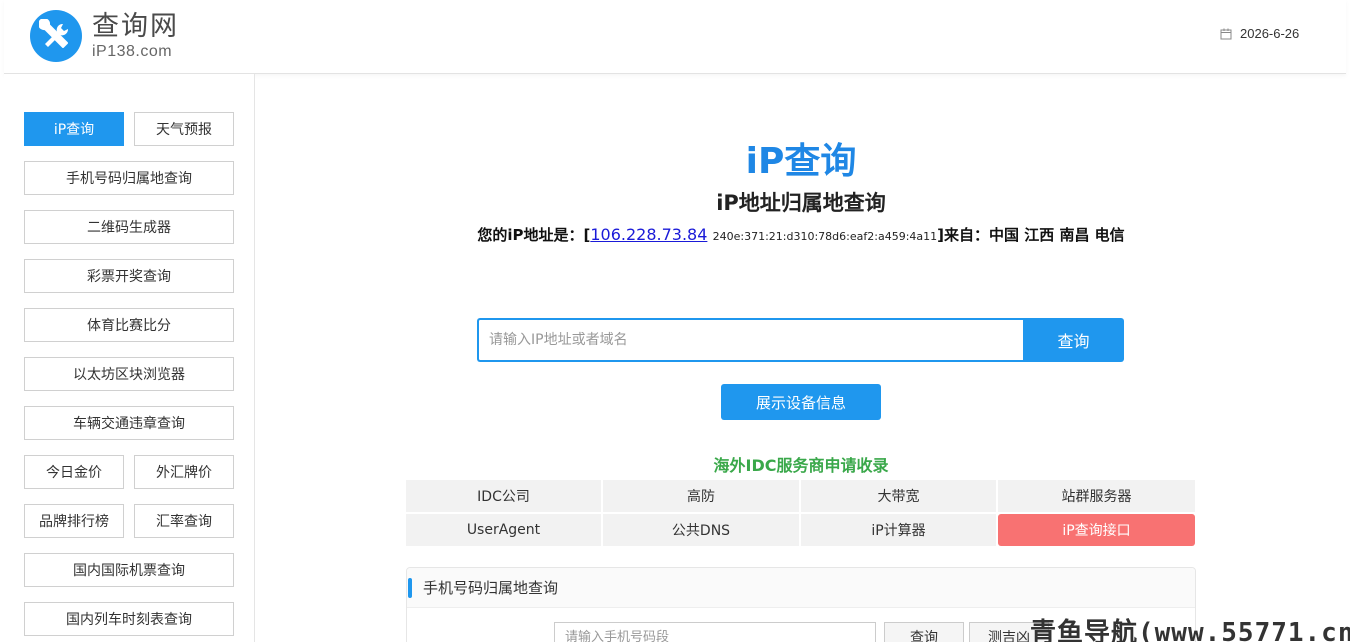 The image size is (1350, 642). I want to click on tools-icon, so click(56, 36).